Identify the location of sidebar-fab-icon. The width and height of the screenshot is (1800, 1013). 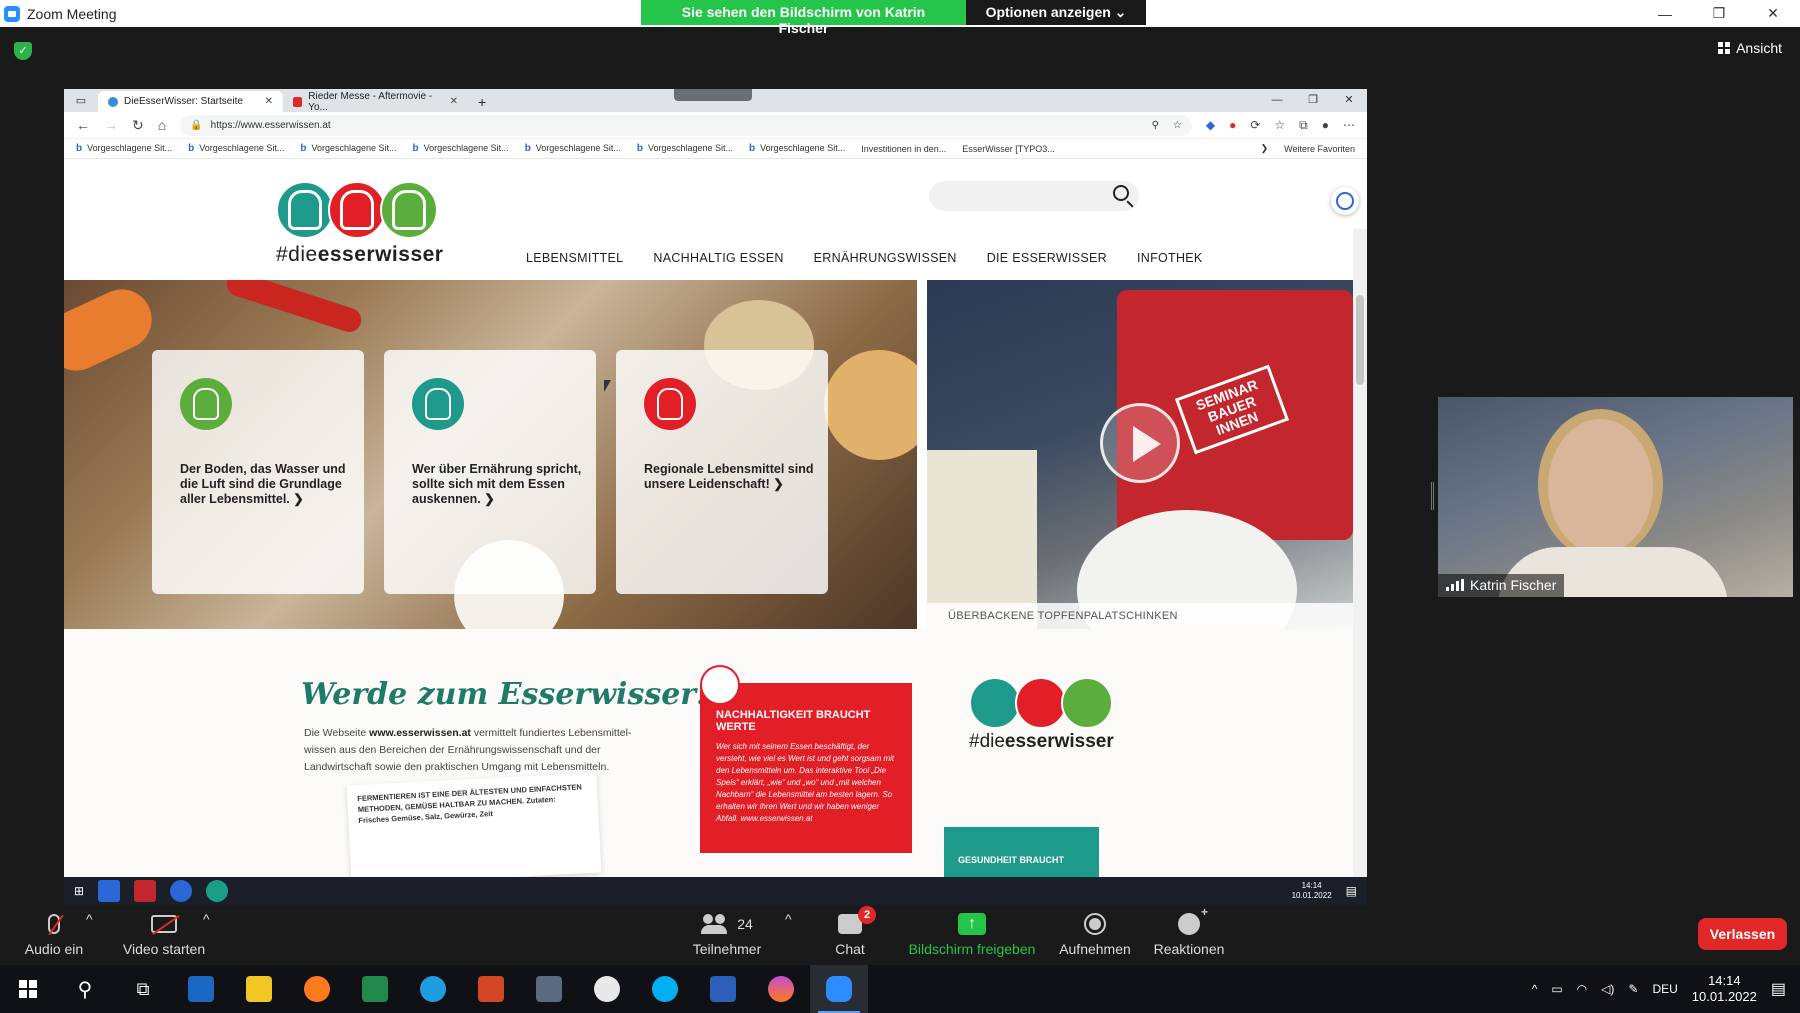
(1345, 201).